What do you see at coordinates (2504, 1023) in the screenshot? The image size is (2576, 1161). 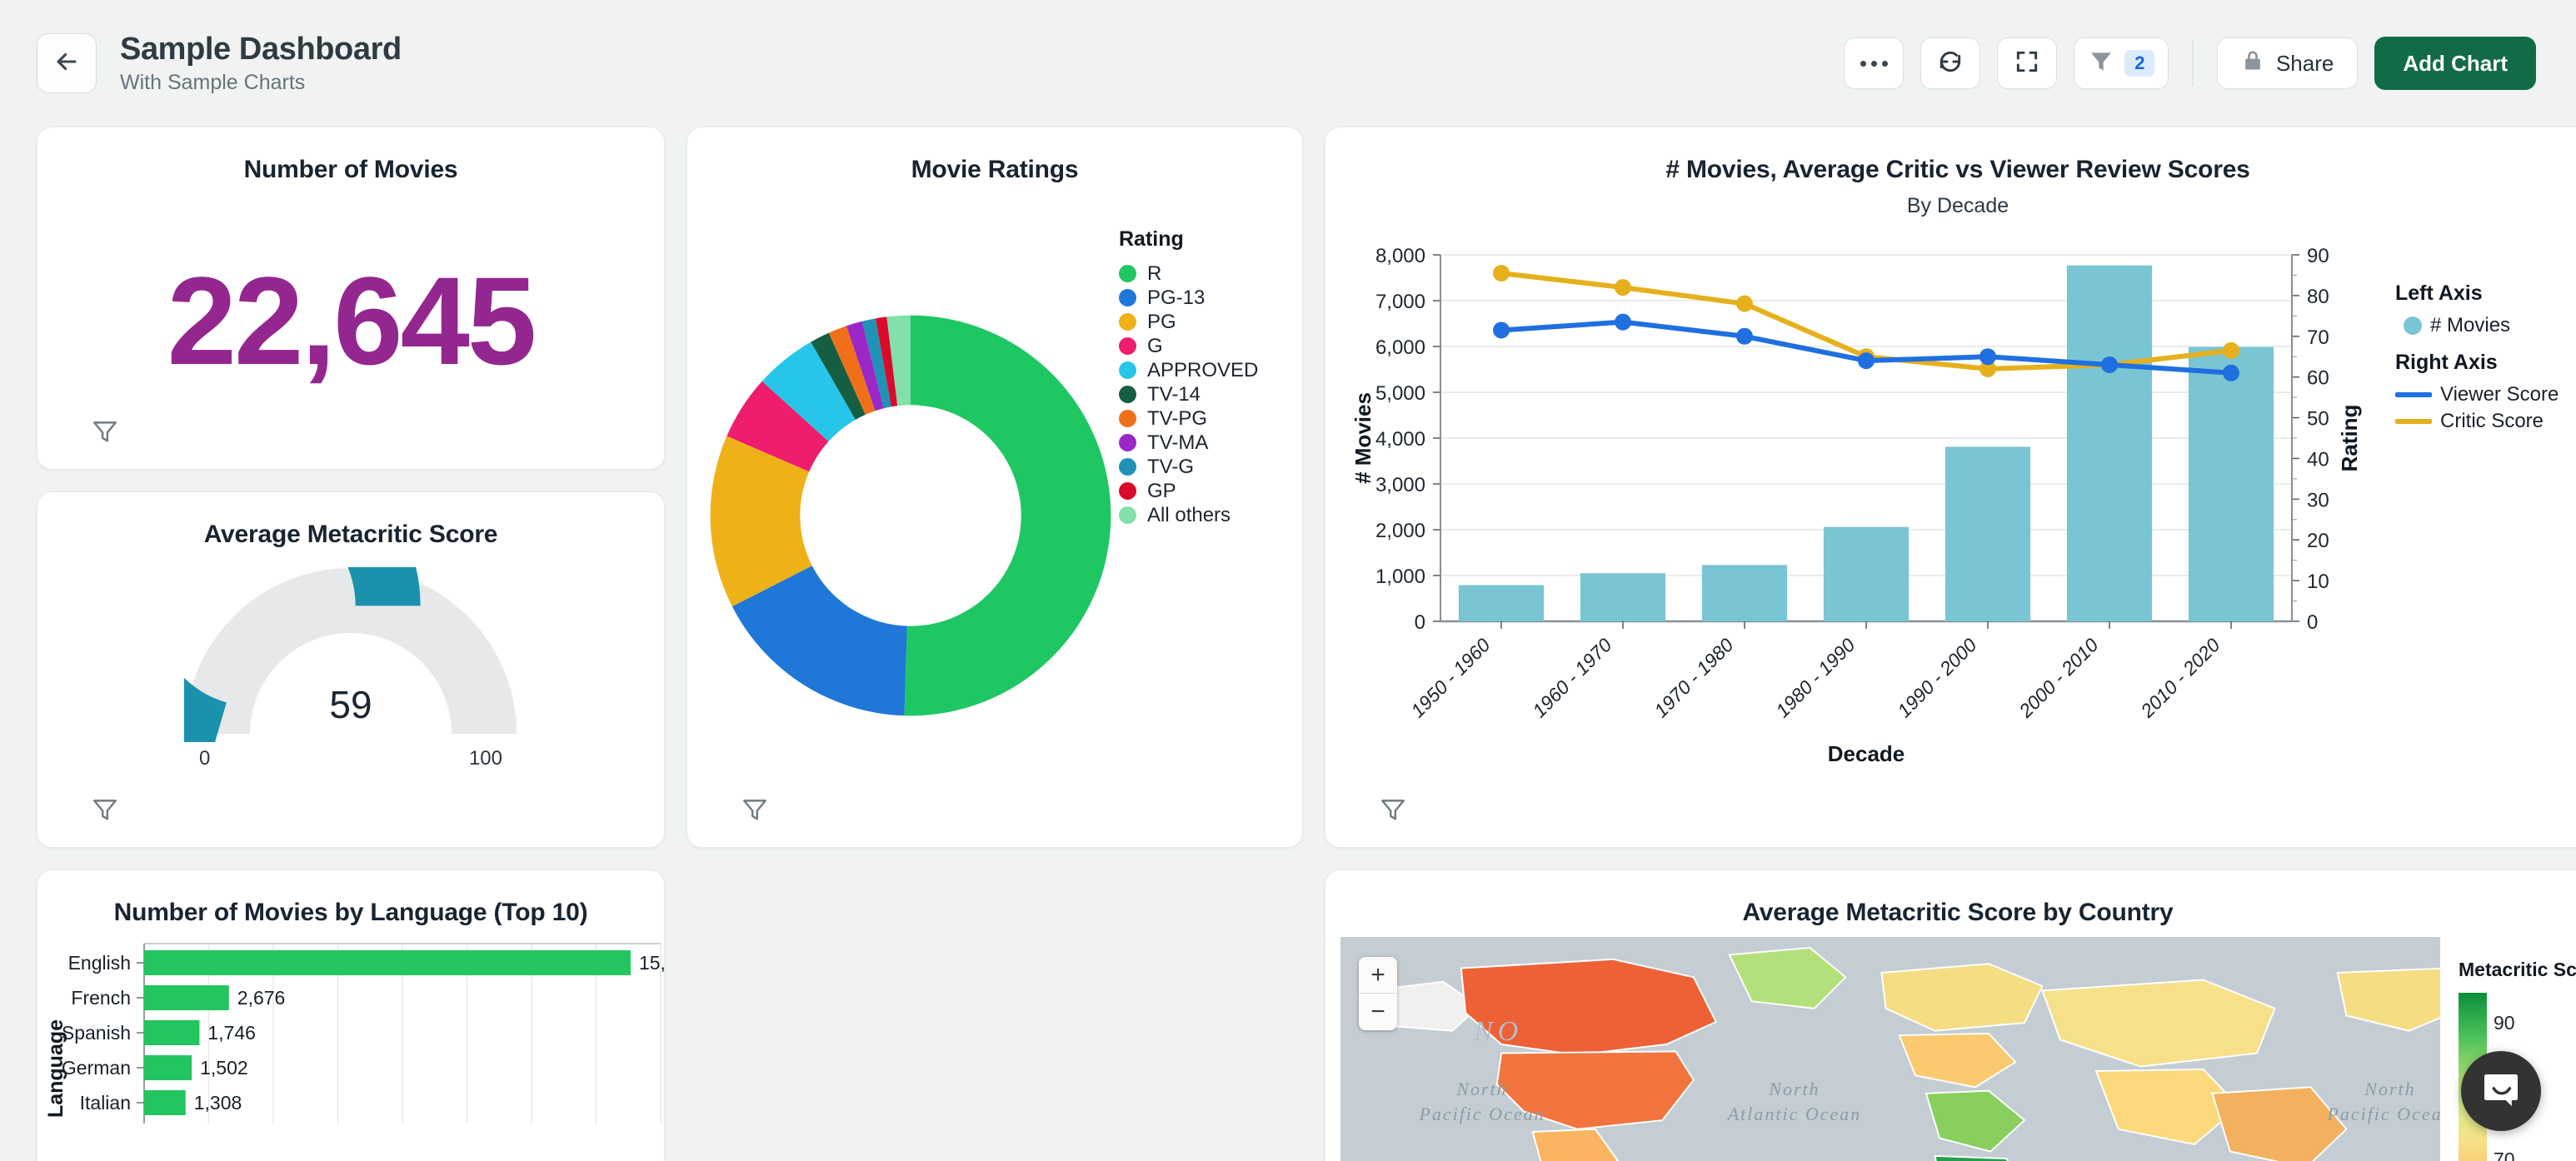 I see `map-legend-tick-90: 90` at bounding box center [2504, 1023].